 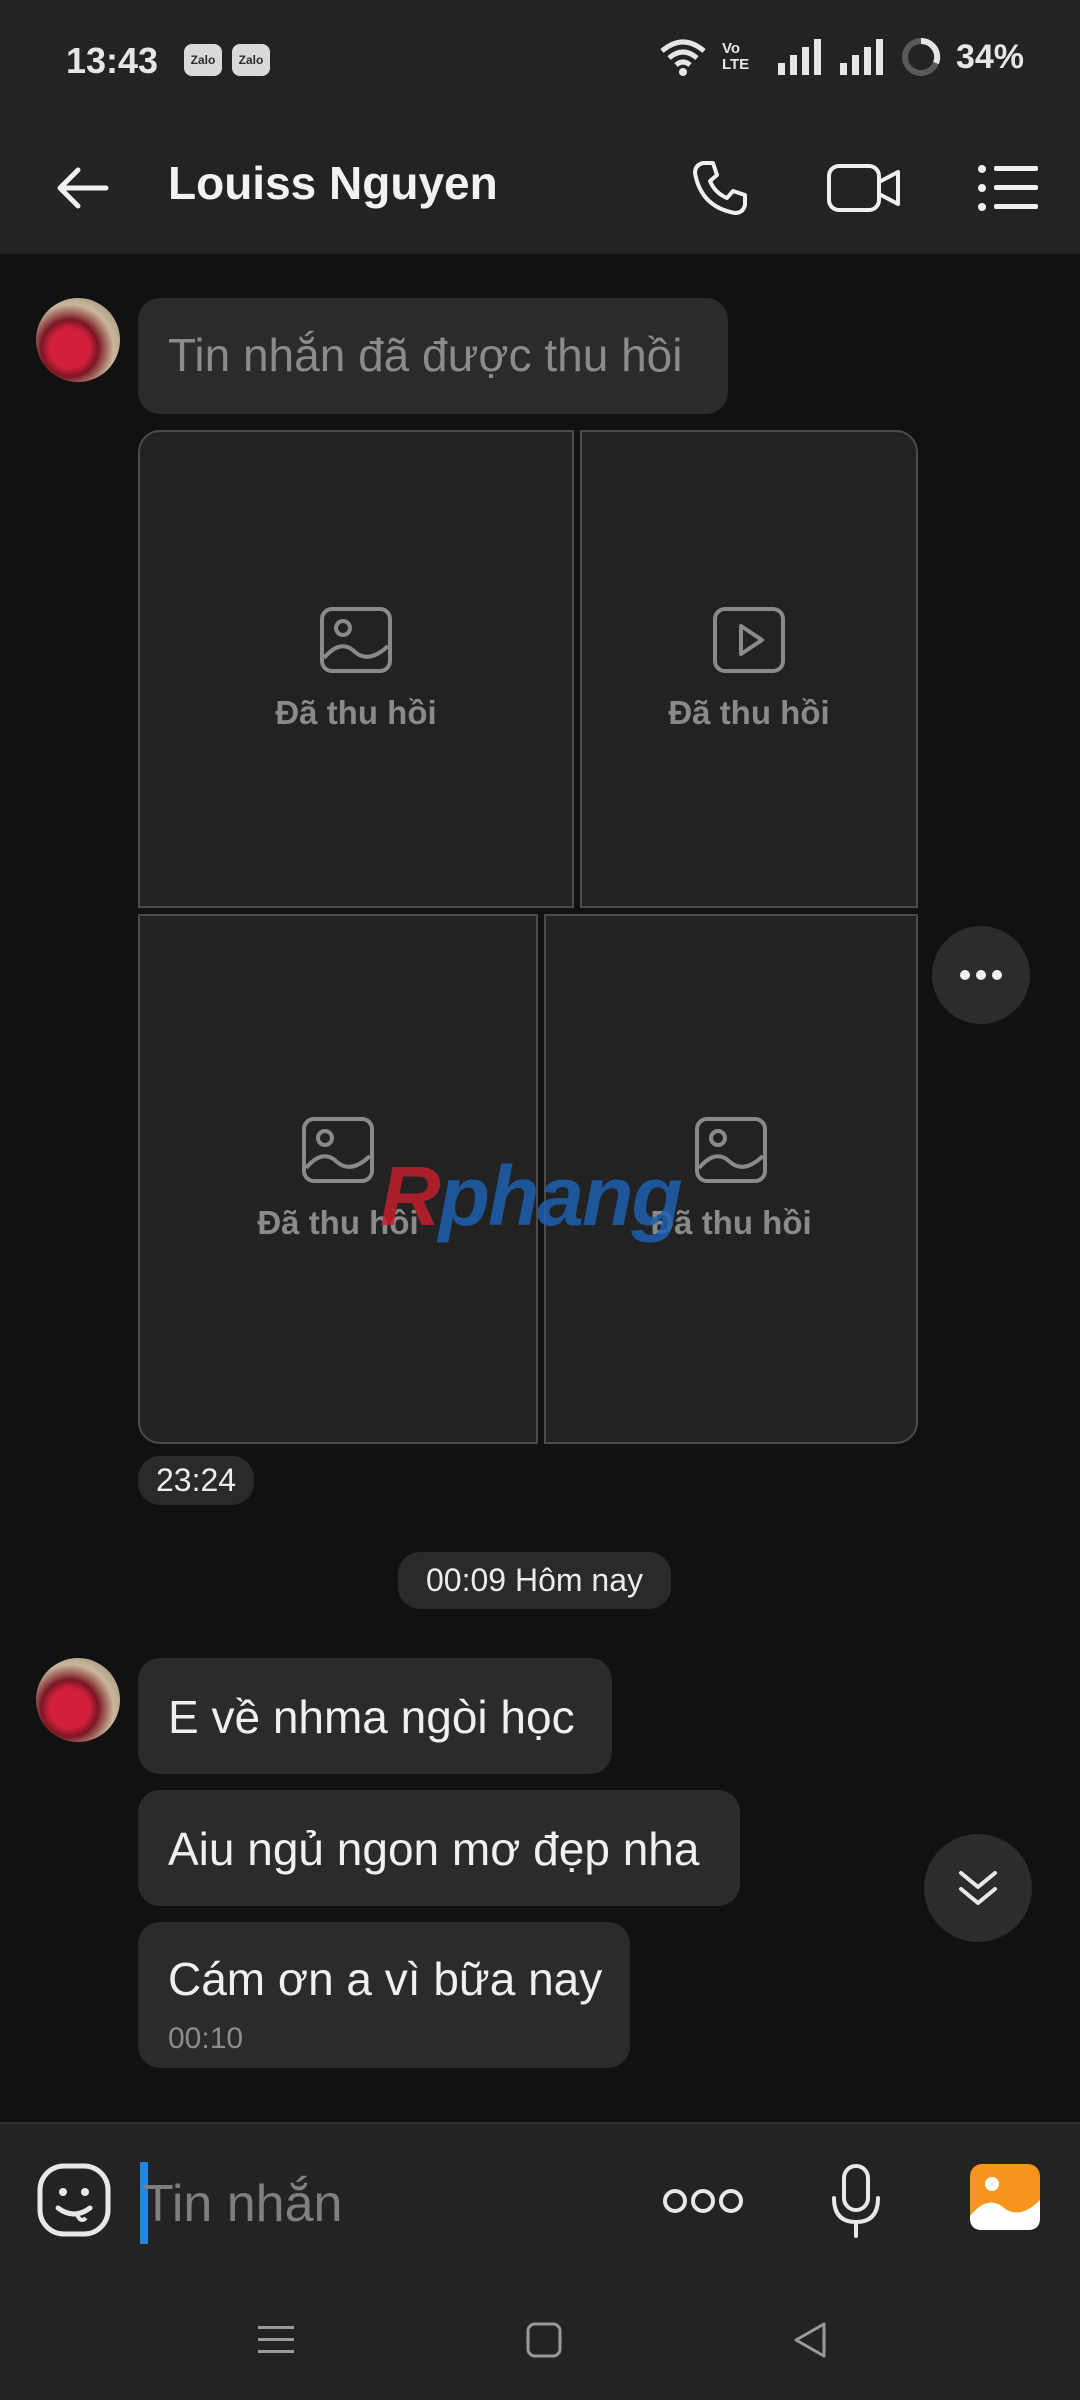 I want to click on recalled-message-bubble: Tin nhắn đã được thu hồi, so click(x=433, y=356).